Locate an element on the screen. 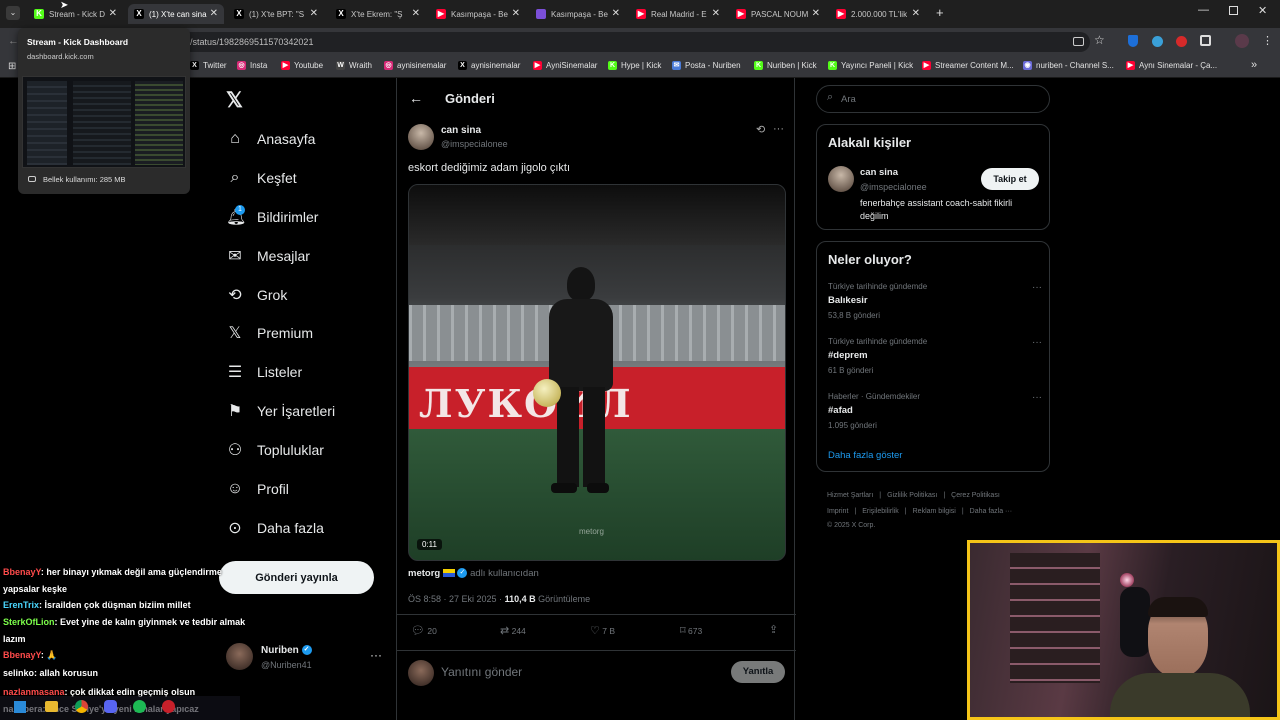  grok-icon: ⟲ is located at coordinates (760, 129).